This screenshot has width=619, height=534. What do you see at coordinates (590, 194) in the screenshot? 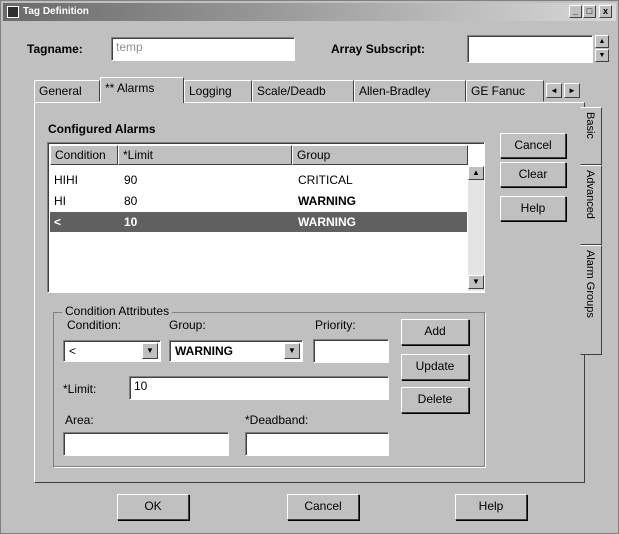
I see `side-tab-advanced-label: Advanced` at bounding box center [590, 194].